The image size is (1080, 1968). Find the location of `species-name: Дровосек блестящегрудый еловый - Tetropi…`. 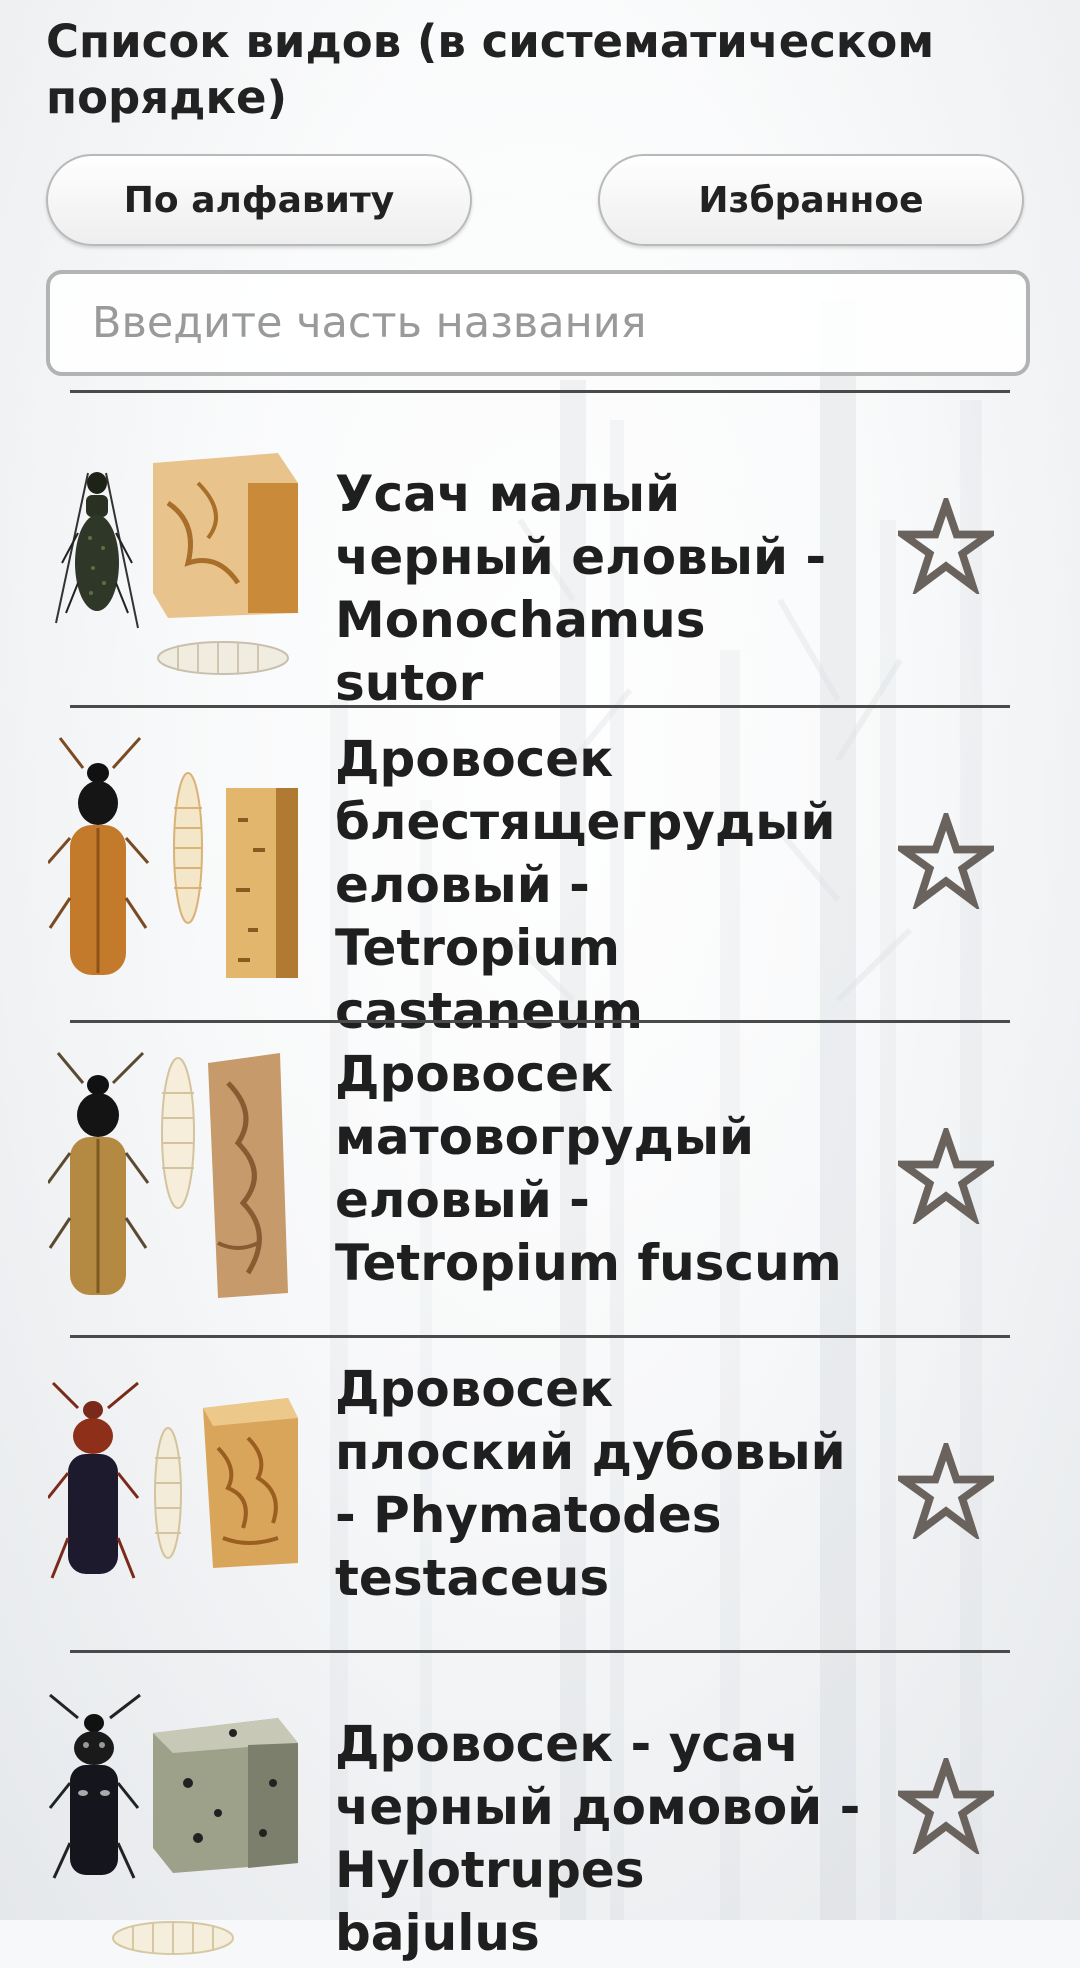

species-name: Дровосек блестящегрудый еловый - Tetropi… is located at coordinates (585, 885).